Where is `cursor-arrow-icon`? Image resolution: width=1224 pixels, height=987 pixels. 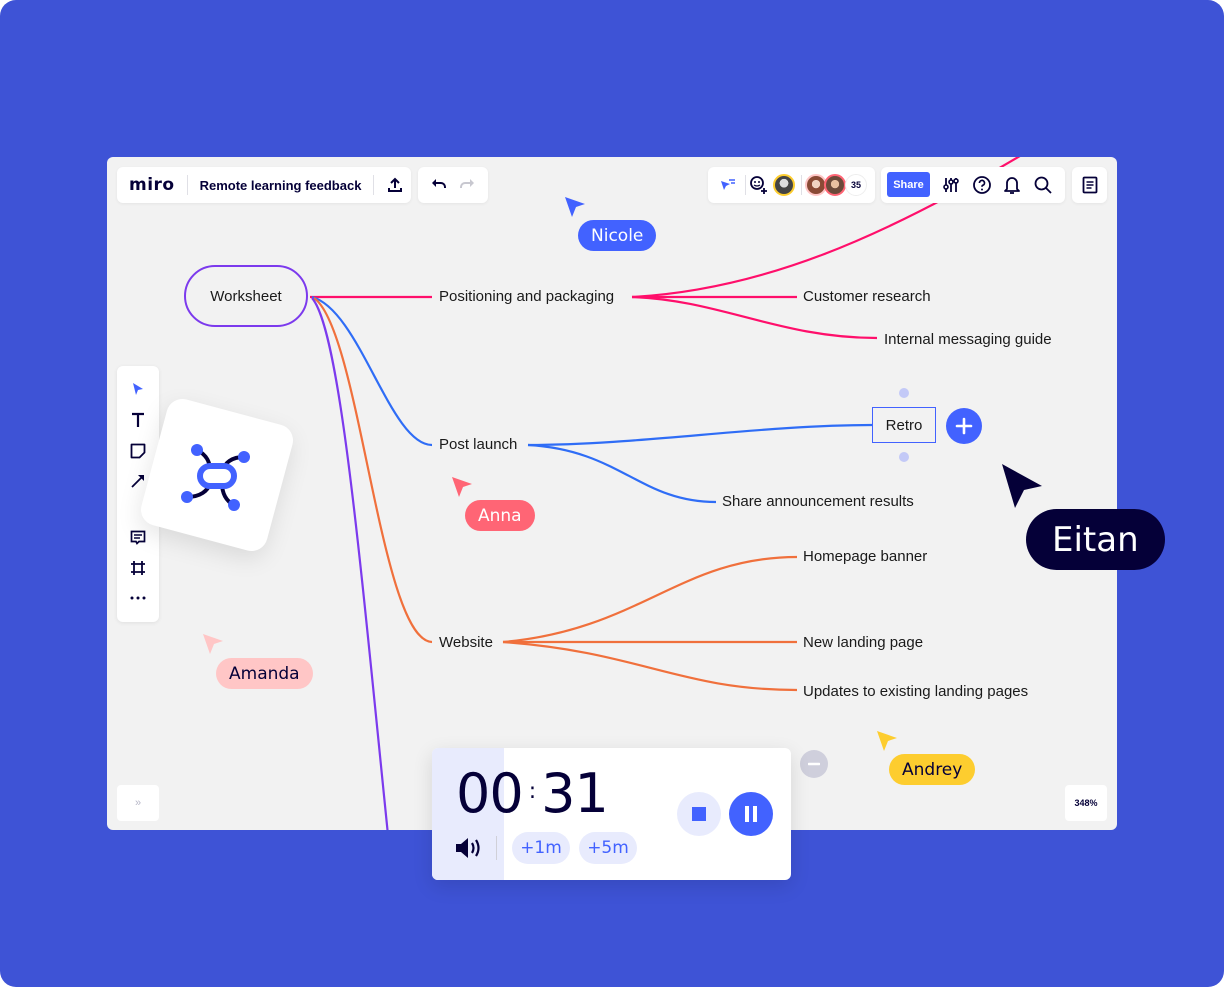 cursor-arrow-icon is located at coordinates (138, 389).